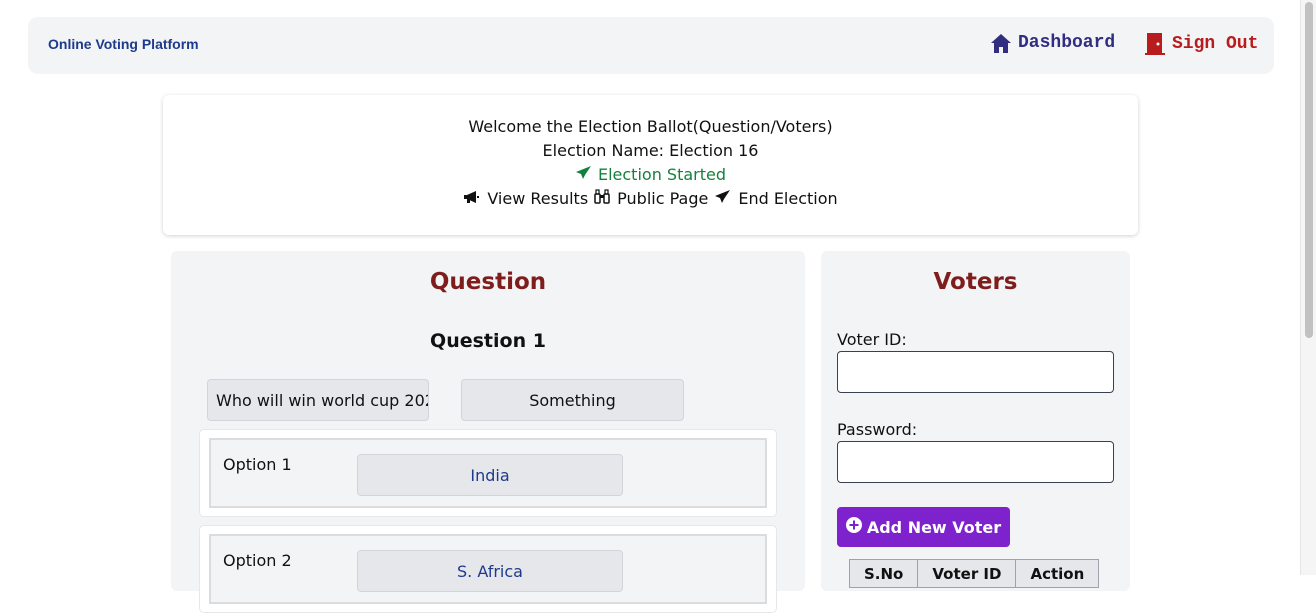  I want to click on add-voter-label: Add New Voter, so click(934, 527).